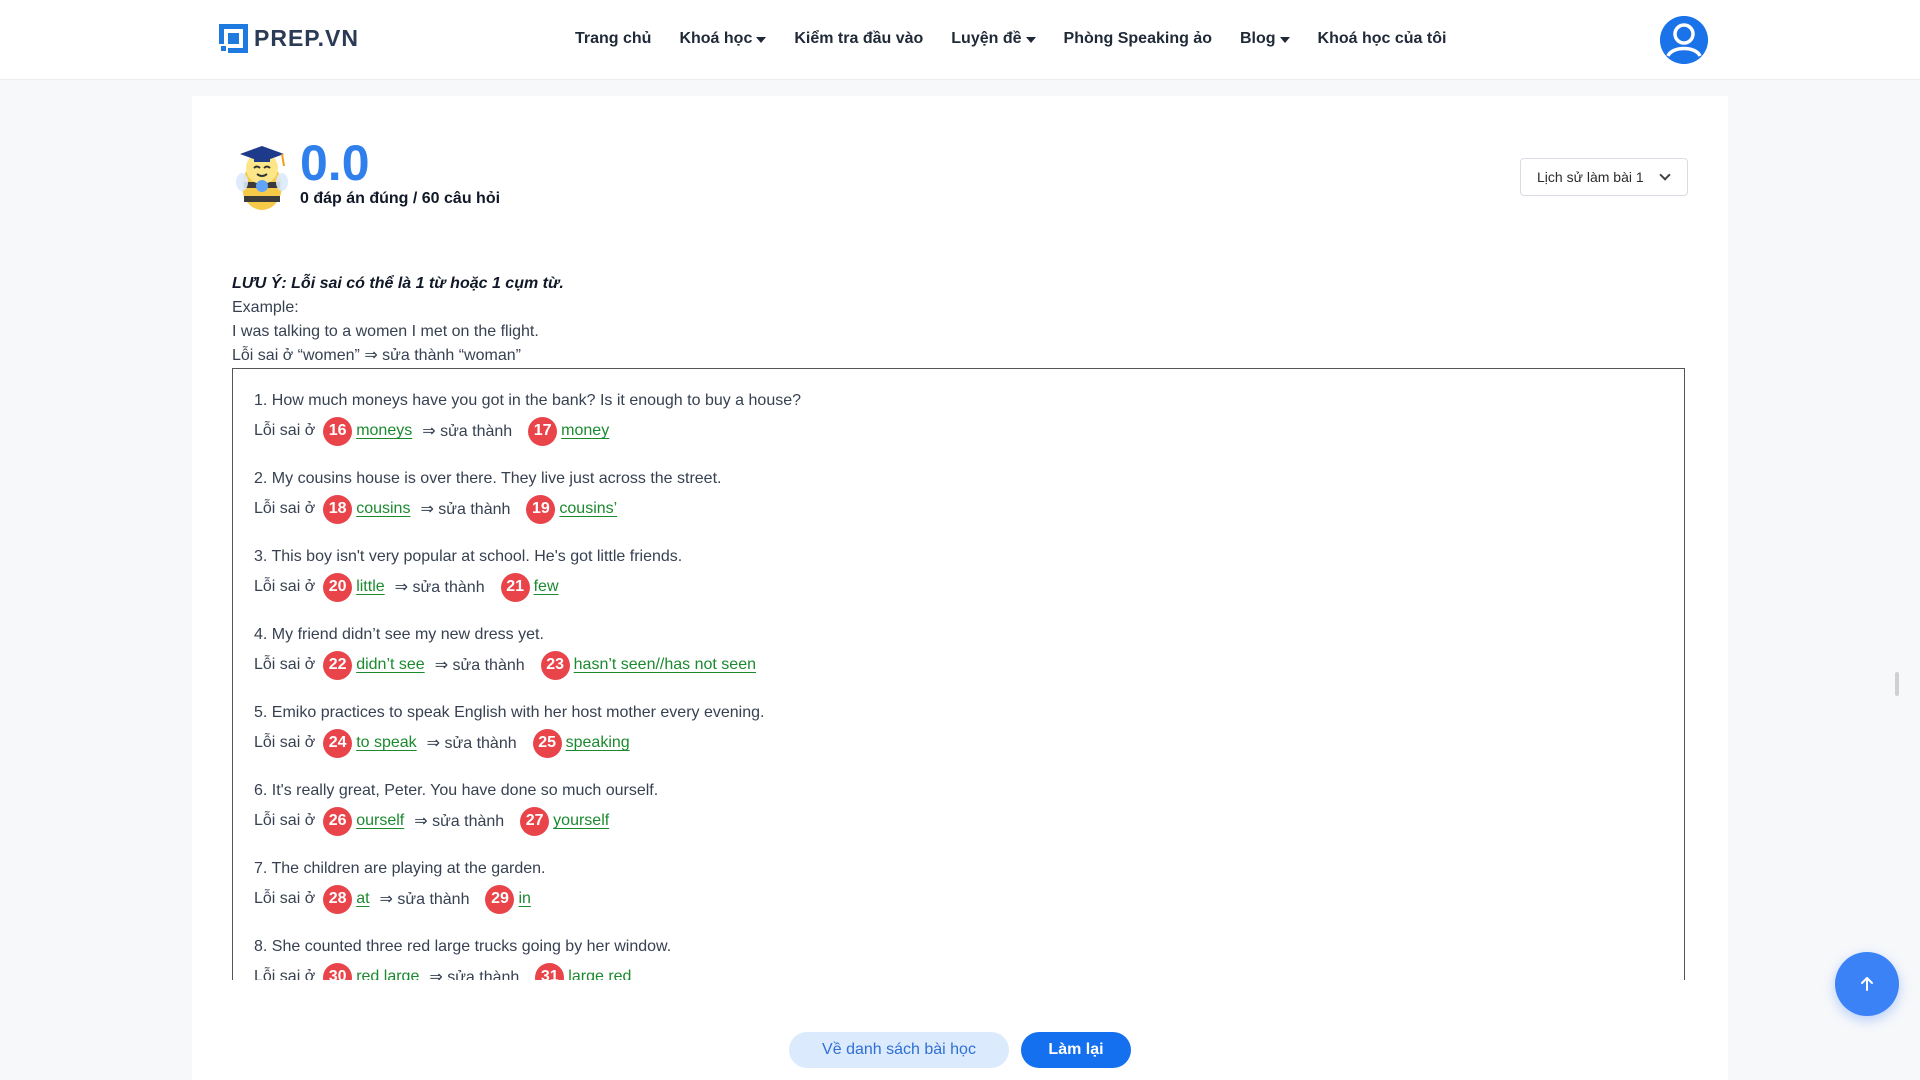 Image resolution: width=1920 pixels, height=1080 pixels. Describe the element at coordinates (599, 974) in the screenshot. I see `correction-answer: large red` at that location.